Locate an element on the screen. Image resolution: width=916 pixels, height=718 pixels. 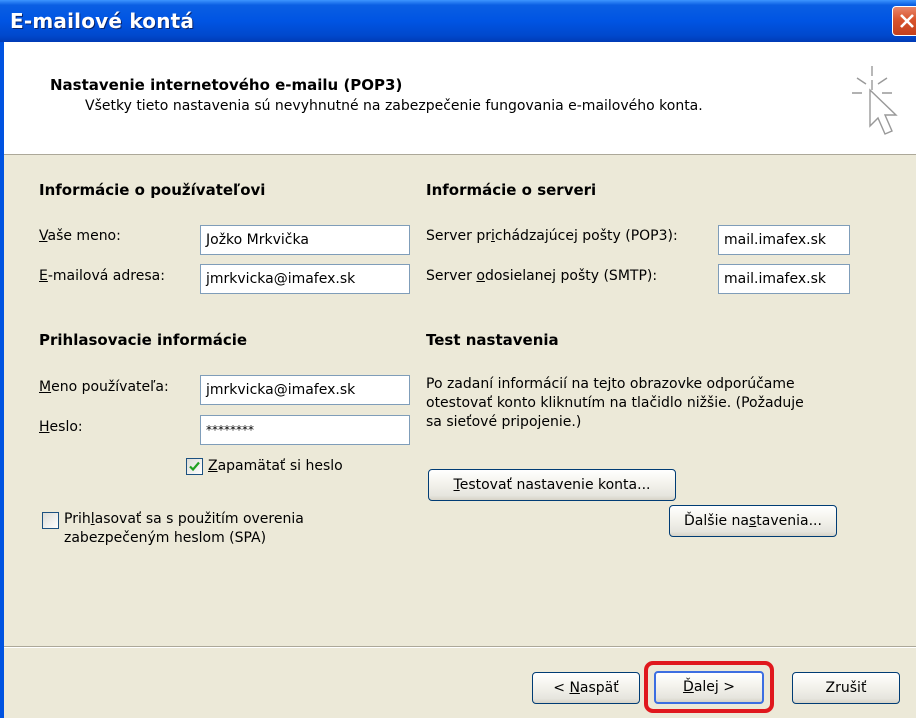
footer-divider-highlight is located at coordinates (460, 647).